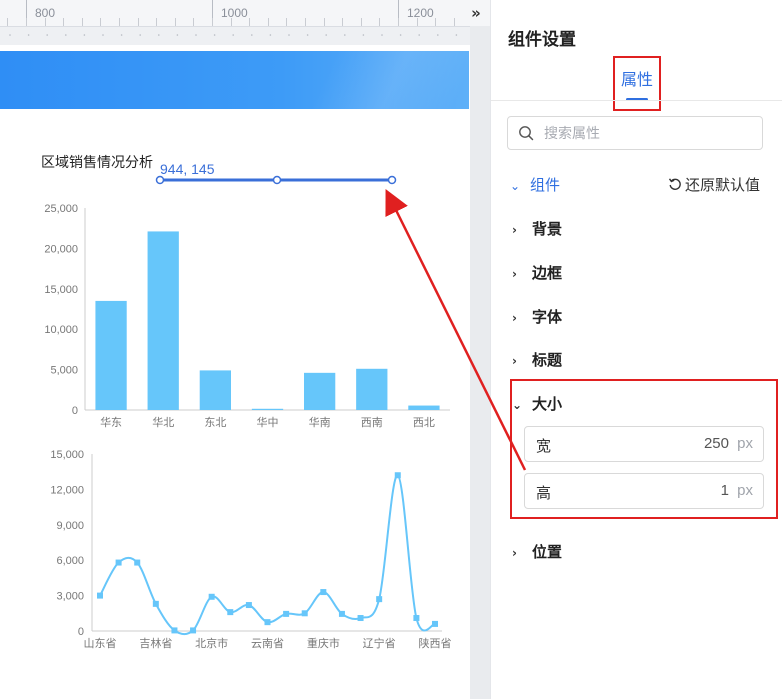 The height and width of the screenshot is (699, 782). Describe the element at coordinates (547, 273) in the screenshot. I see `section-label: 边框` at that location.